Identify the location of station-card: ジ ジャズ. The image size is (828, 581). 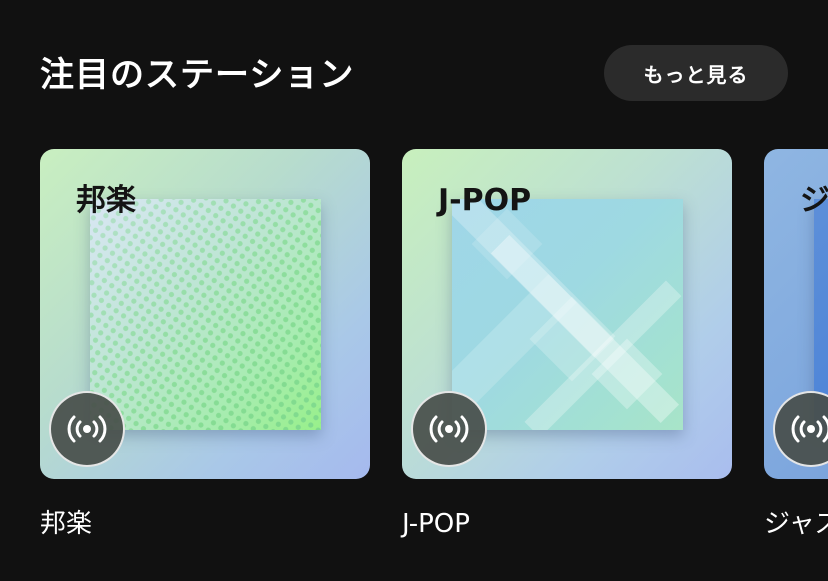
(796, 344).